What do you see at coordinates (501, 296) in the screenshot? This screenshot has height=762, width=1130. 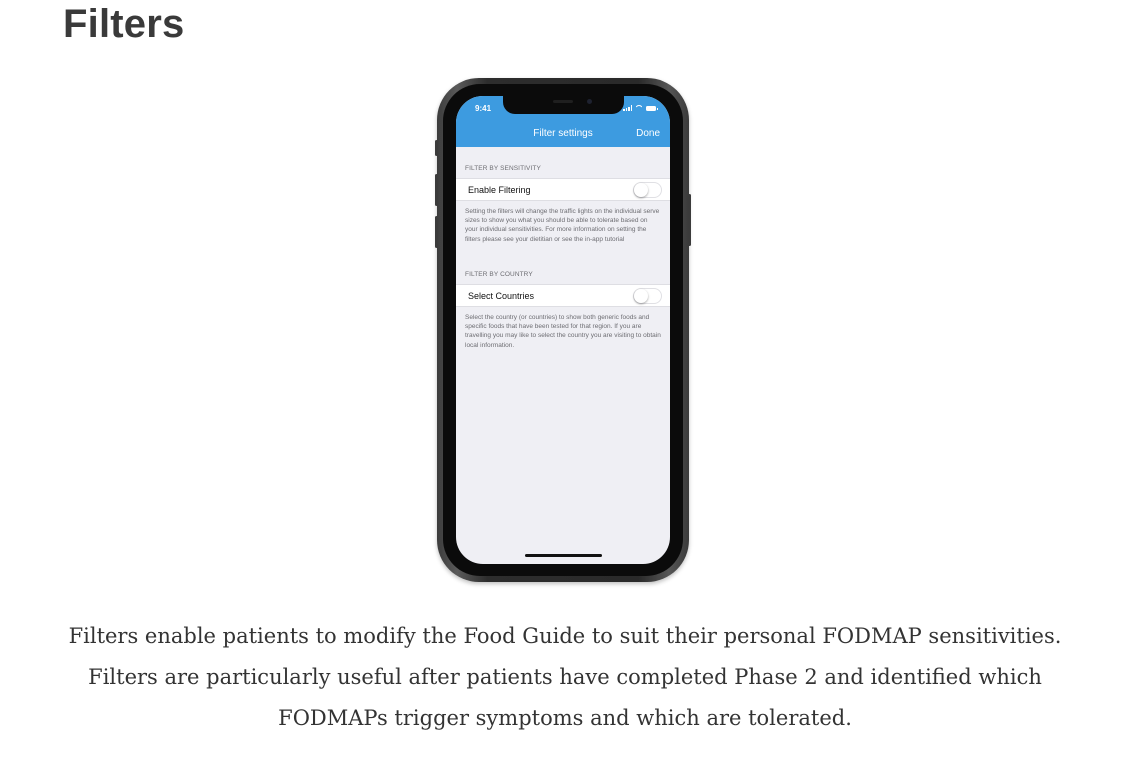 I see `select-countries-label: Select Countries` at bounding box center [501, 296].